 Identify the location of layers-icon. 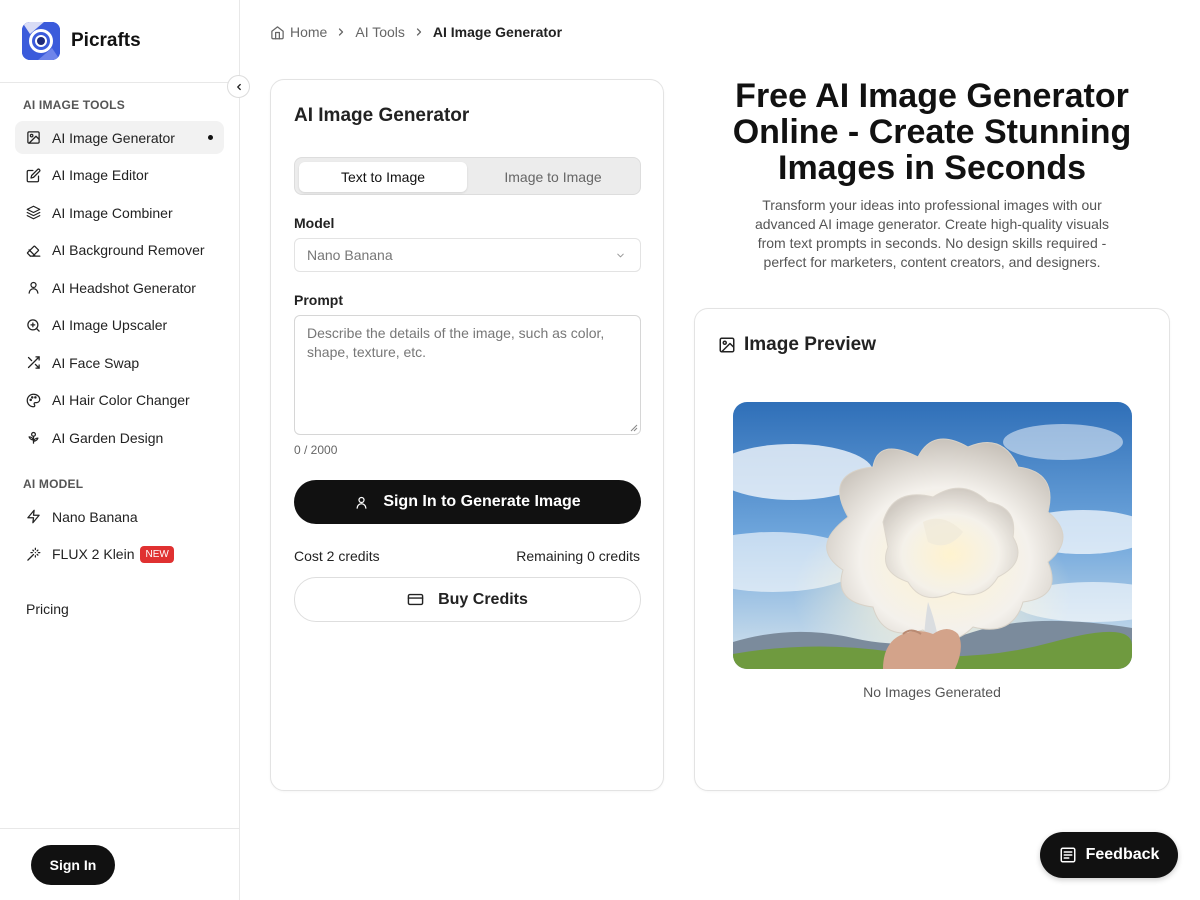
(33, 212).